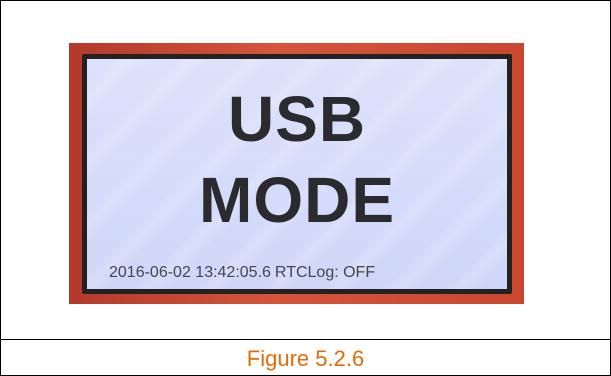  I want to click on caption-divider, so click(305, 339).